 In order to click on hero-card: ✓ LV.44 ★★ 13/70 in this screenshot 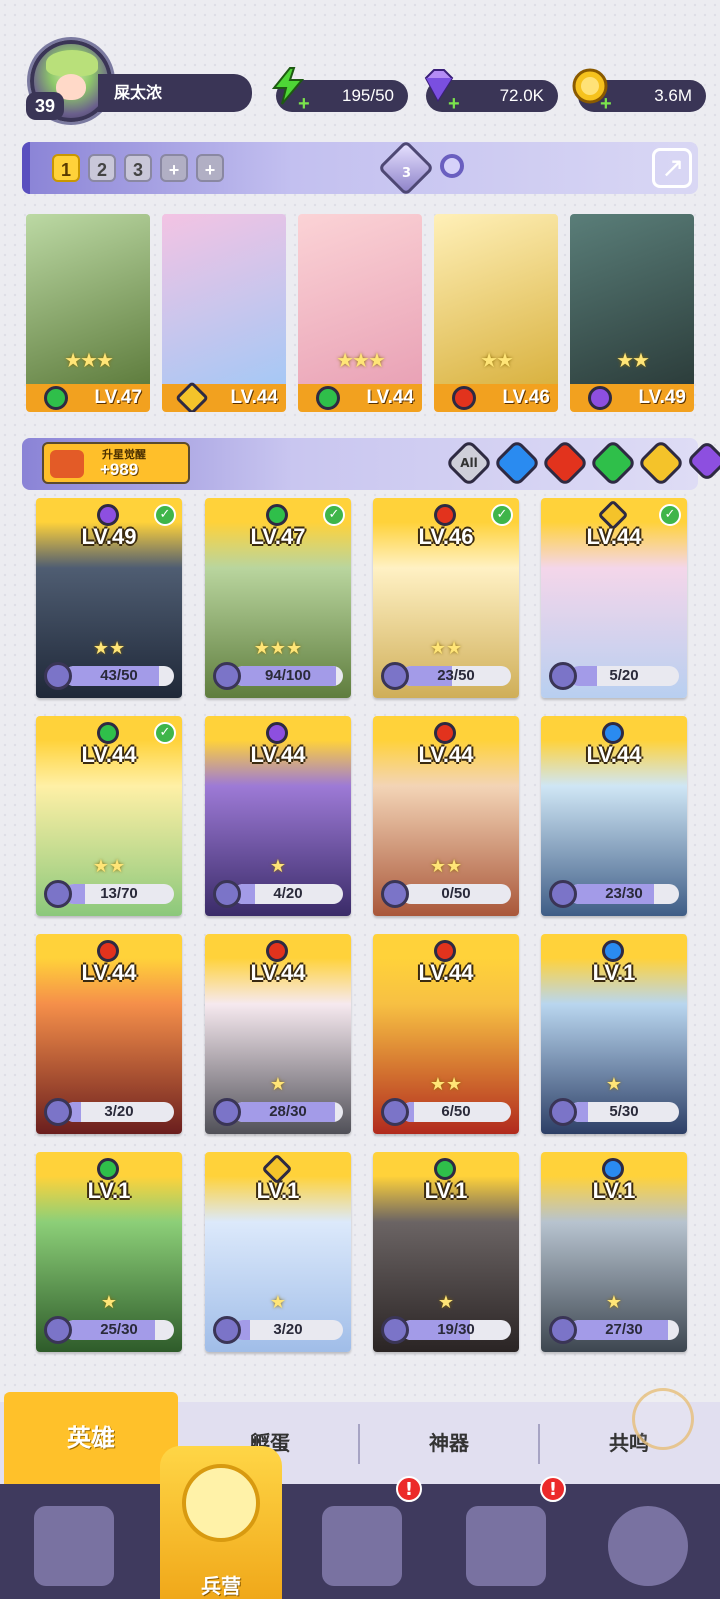, I will do `click(109, 816)`.